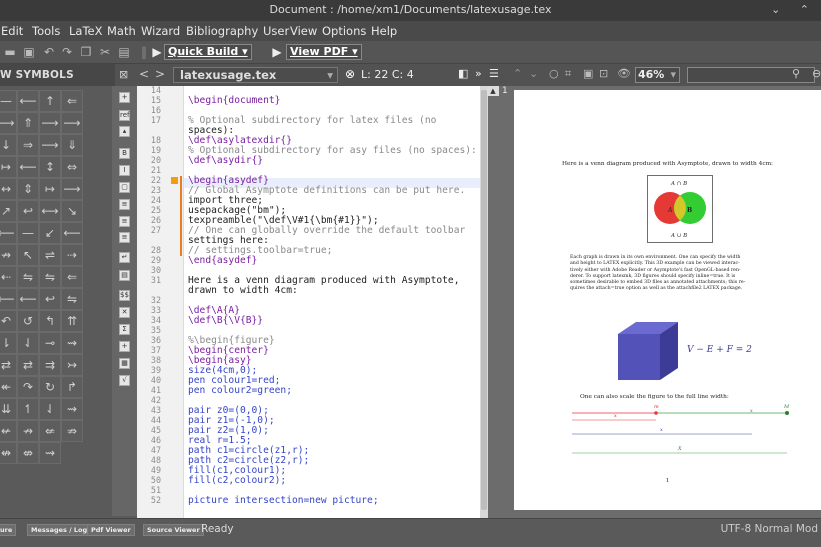 This screenshot has width=821, height=547. What do you see at coordinates (72, 255) in the screenshot?
I see `symbol-button: ⇢` at bounding box center [72, 255].